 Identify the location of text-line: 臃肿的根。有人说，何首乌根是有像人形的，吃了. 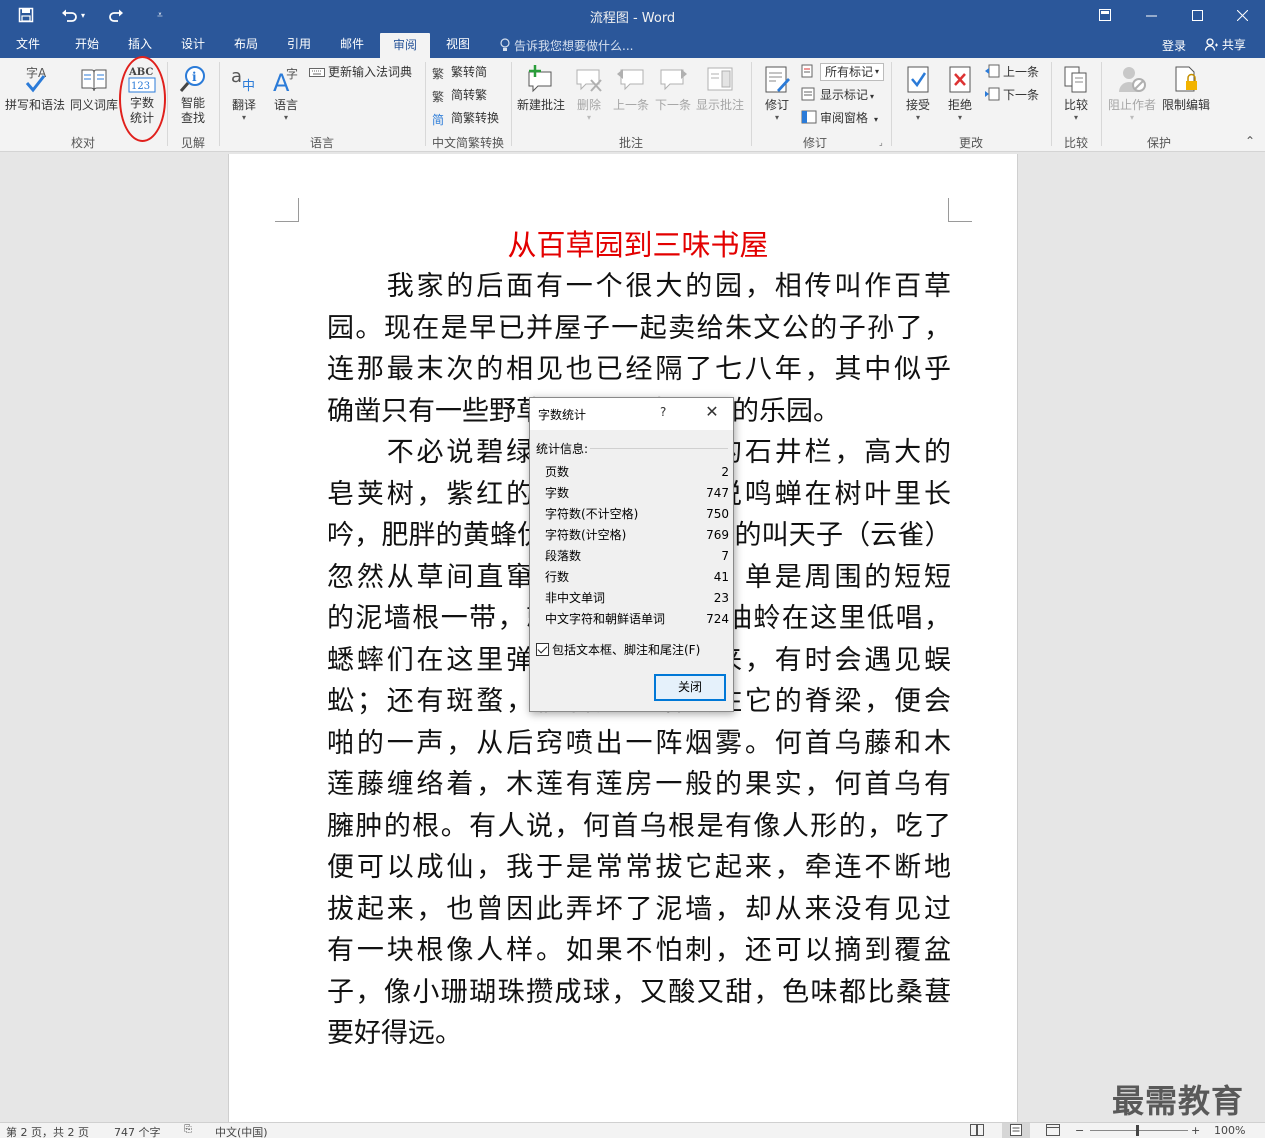
(639, 826).